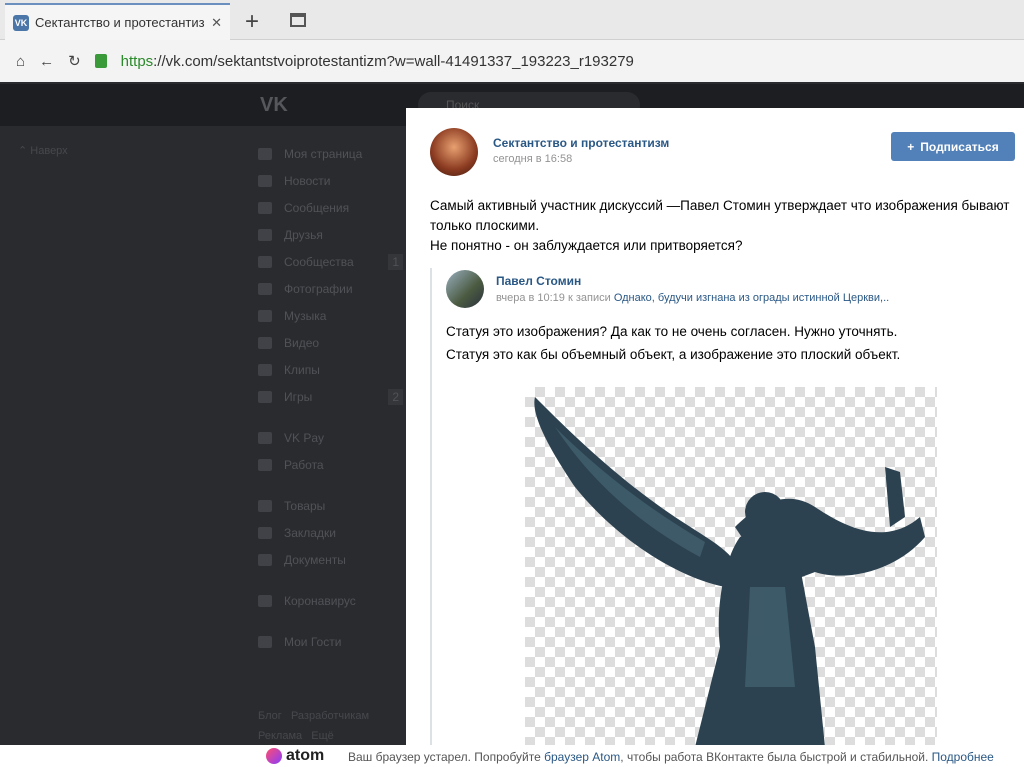 The image size is (1024, 767). What do you see at coordinates (512, 20) in the screenshot?
I see `browser-tab-bar: VK Сектантство и протестантизм ✕ +` at bounding box center [512, 20].